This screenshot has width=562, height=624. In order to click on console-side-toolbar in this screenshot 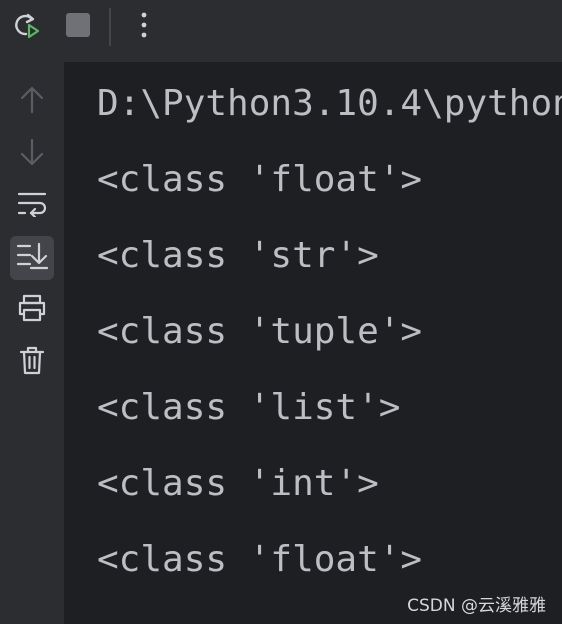, I will do `click(32, 343)`.